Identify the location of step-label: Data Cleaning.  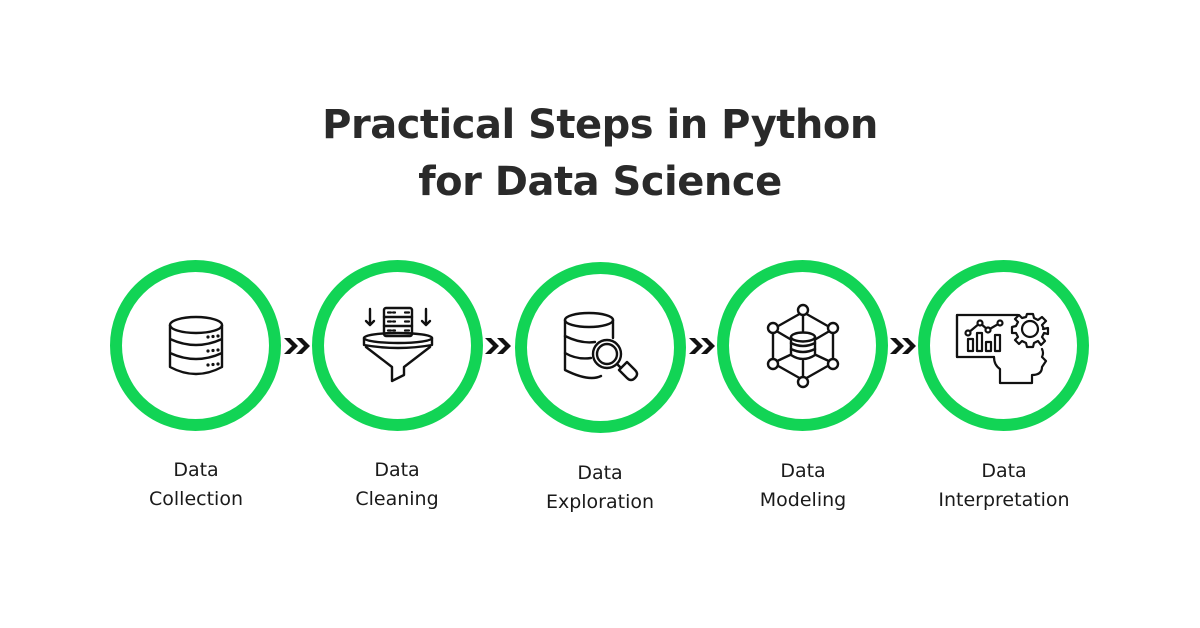
(397, 484).